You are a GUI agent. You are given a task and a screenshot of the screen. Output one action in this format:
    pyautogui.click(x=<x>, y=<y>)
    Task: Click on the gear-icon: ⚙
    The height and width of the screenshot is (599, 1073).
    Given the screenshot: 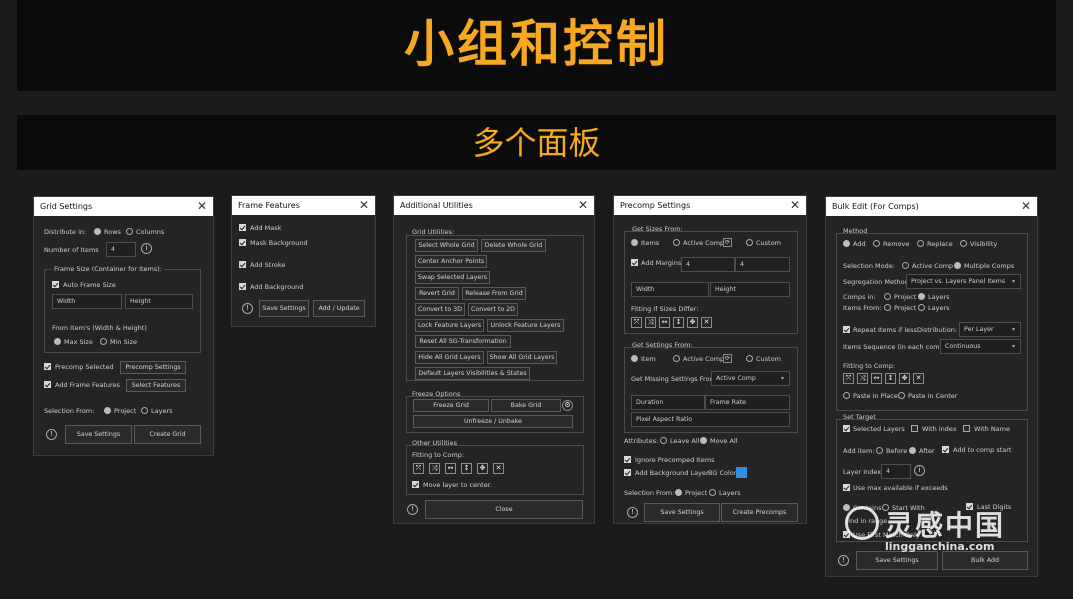 What is the action you would take?
    pyautogui.click(x=567, y=405)
    